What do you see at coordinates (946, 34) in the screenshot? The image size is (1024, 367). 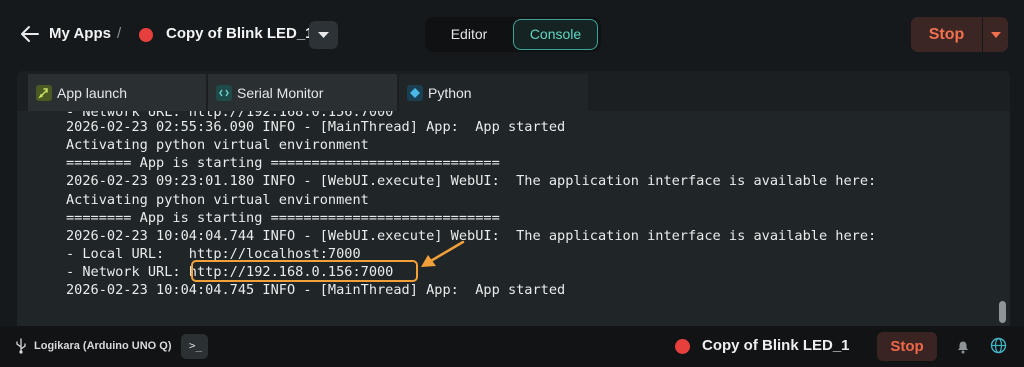 I see `stop-button: Stop` at bounding box center [946, 34].